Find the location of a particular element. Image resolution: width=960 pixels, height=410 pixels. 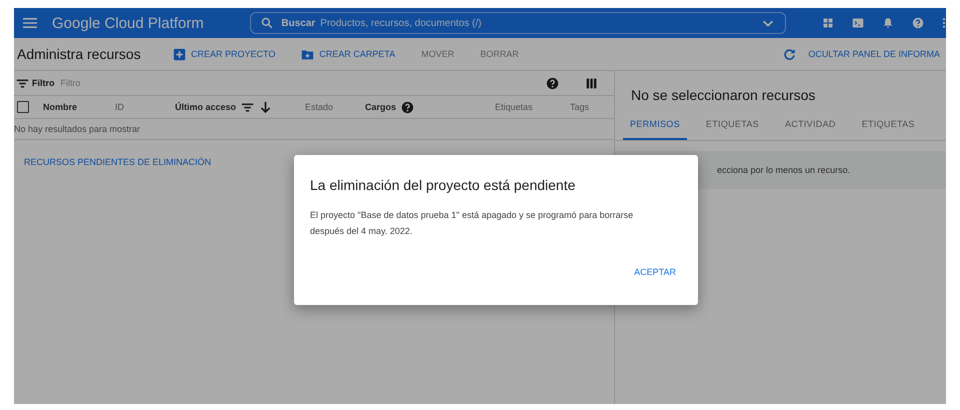

panel-toggle-button: OCULTAR PANEL DE INFORMA is located at coordinates (874, 54).